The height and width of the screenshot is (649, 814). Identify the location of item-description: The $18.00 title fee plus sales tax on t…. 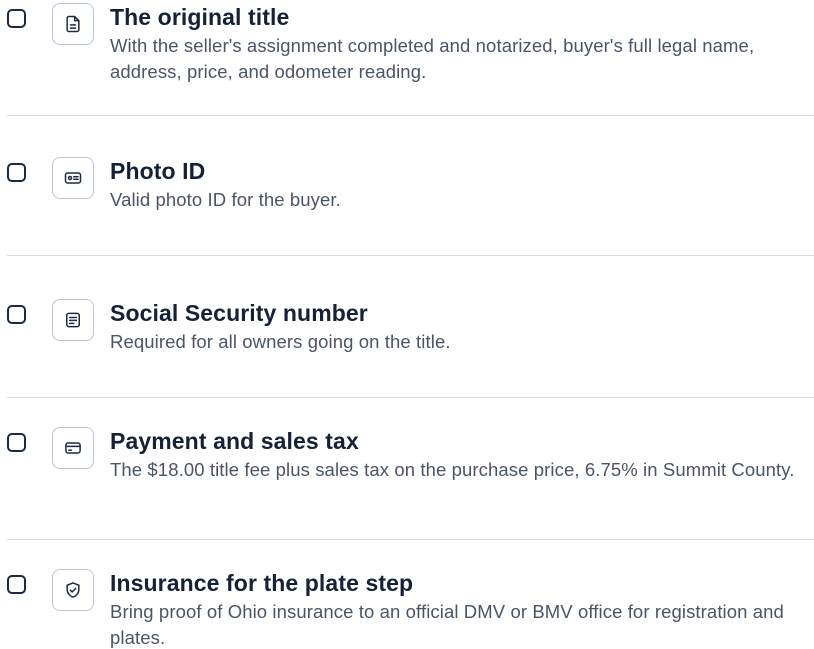
(452, 469).